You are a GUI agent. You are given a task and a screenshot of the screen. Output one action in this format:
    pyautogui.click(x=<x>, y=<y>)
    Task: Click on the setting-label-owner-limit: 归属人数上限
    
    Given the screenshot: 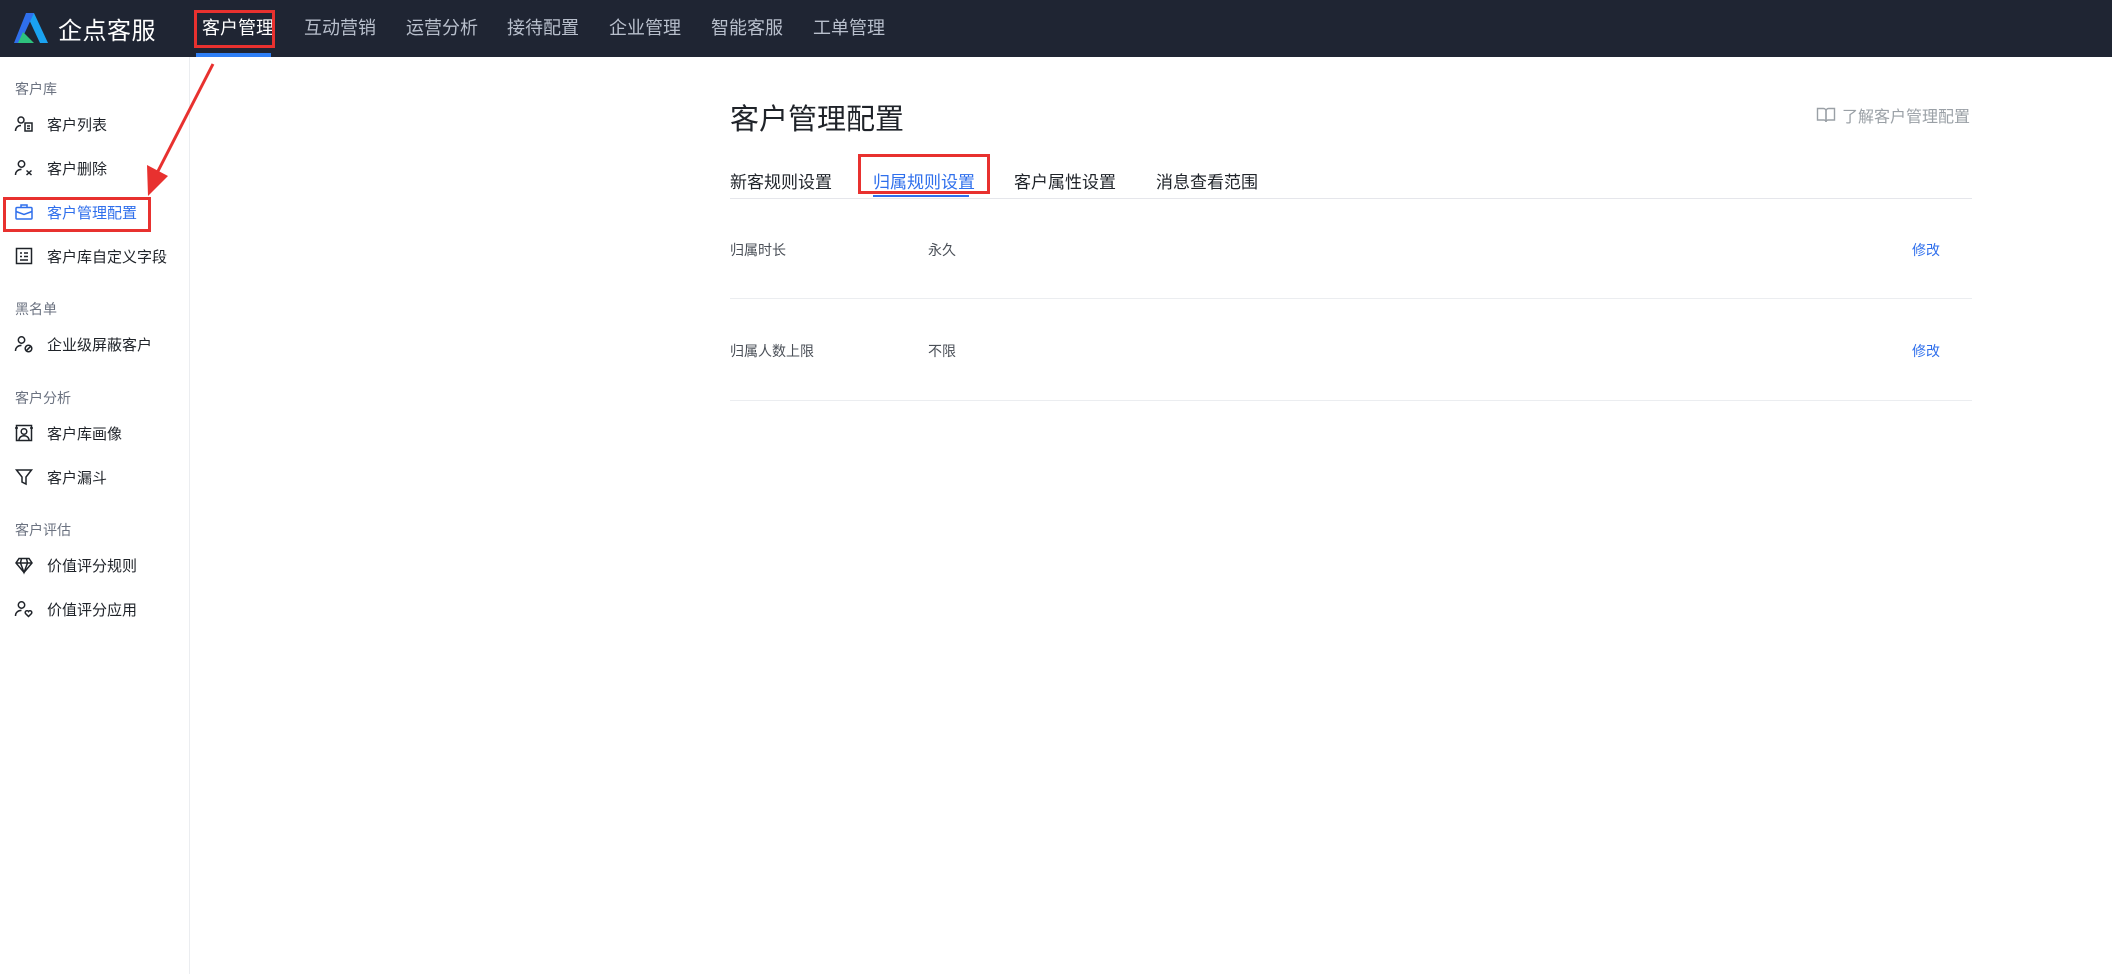 What is the action you would take?
    pyautogui.click(x=772, y=352)
    